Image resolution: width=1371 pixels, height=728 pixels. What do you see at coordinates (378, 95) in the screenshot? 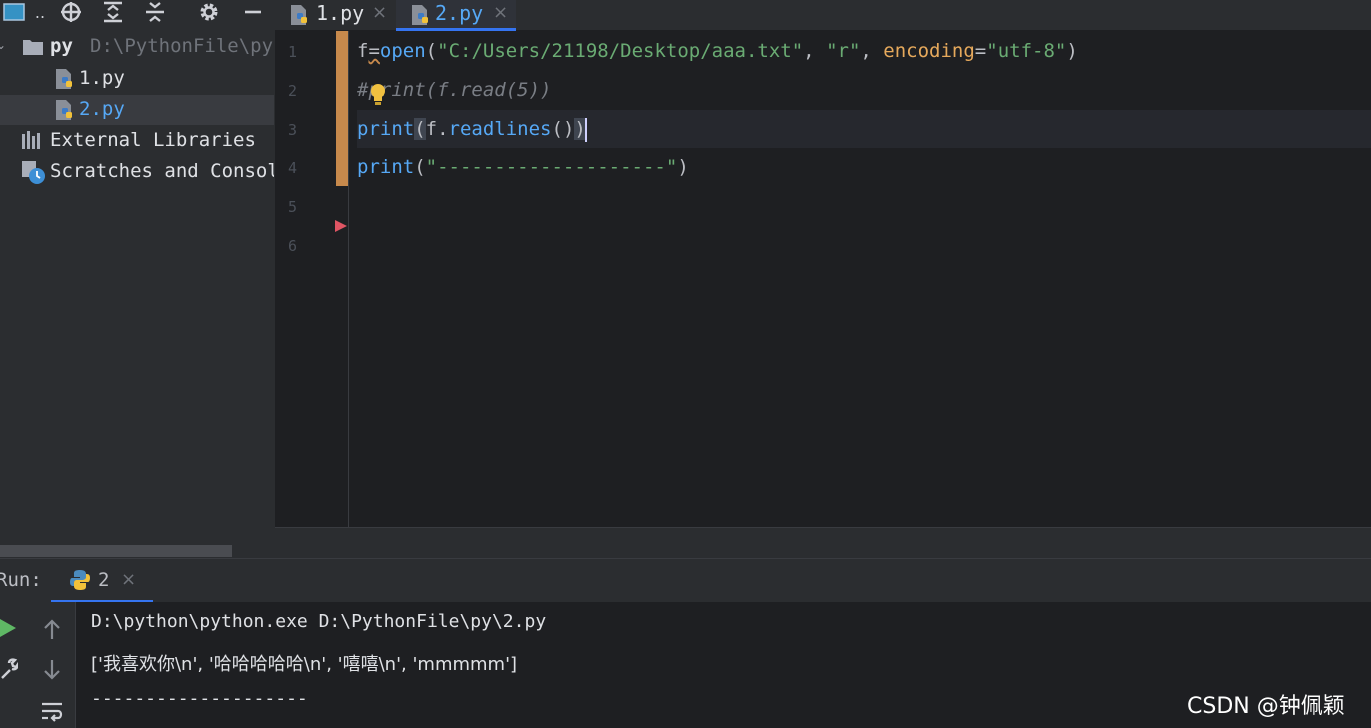
I see `lightbulb-icon` at bounding box center [378, 95].